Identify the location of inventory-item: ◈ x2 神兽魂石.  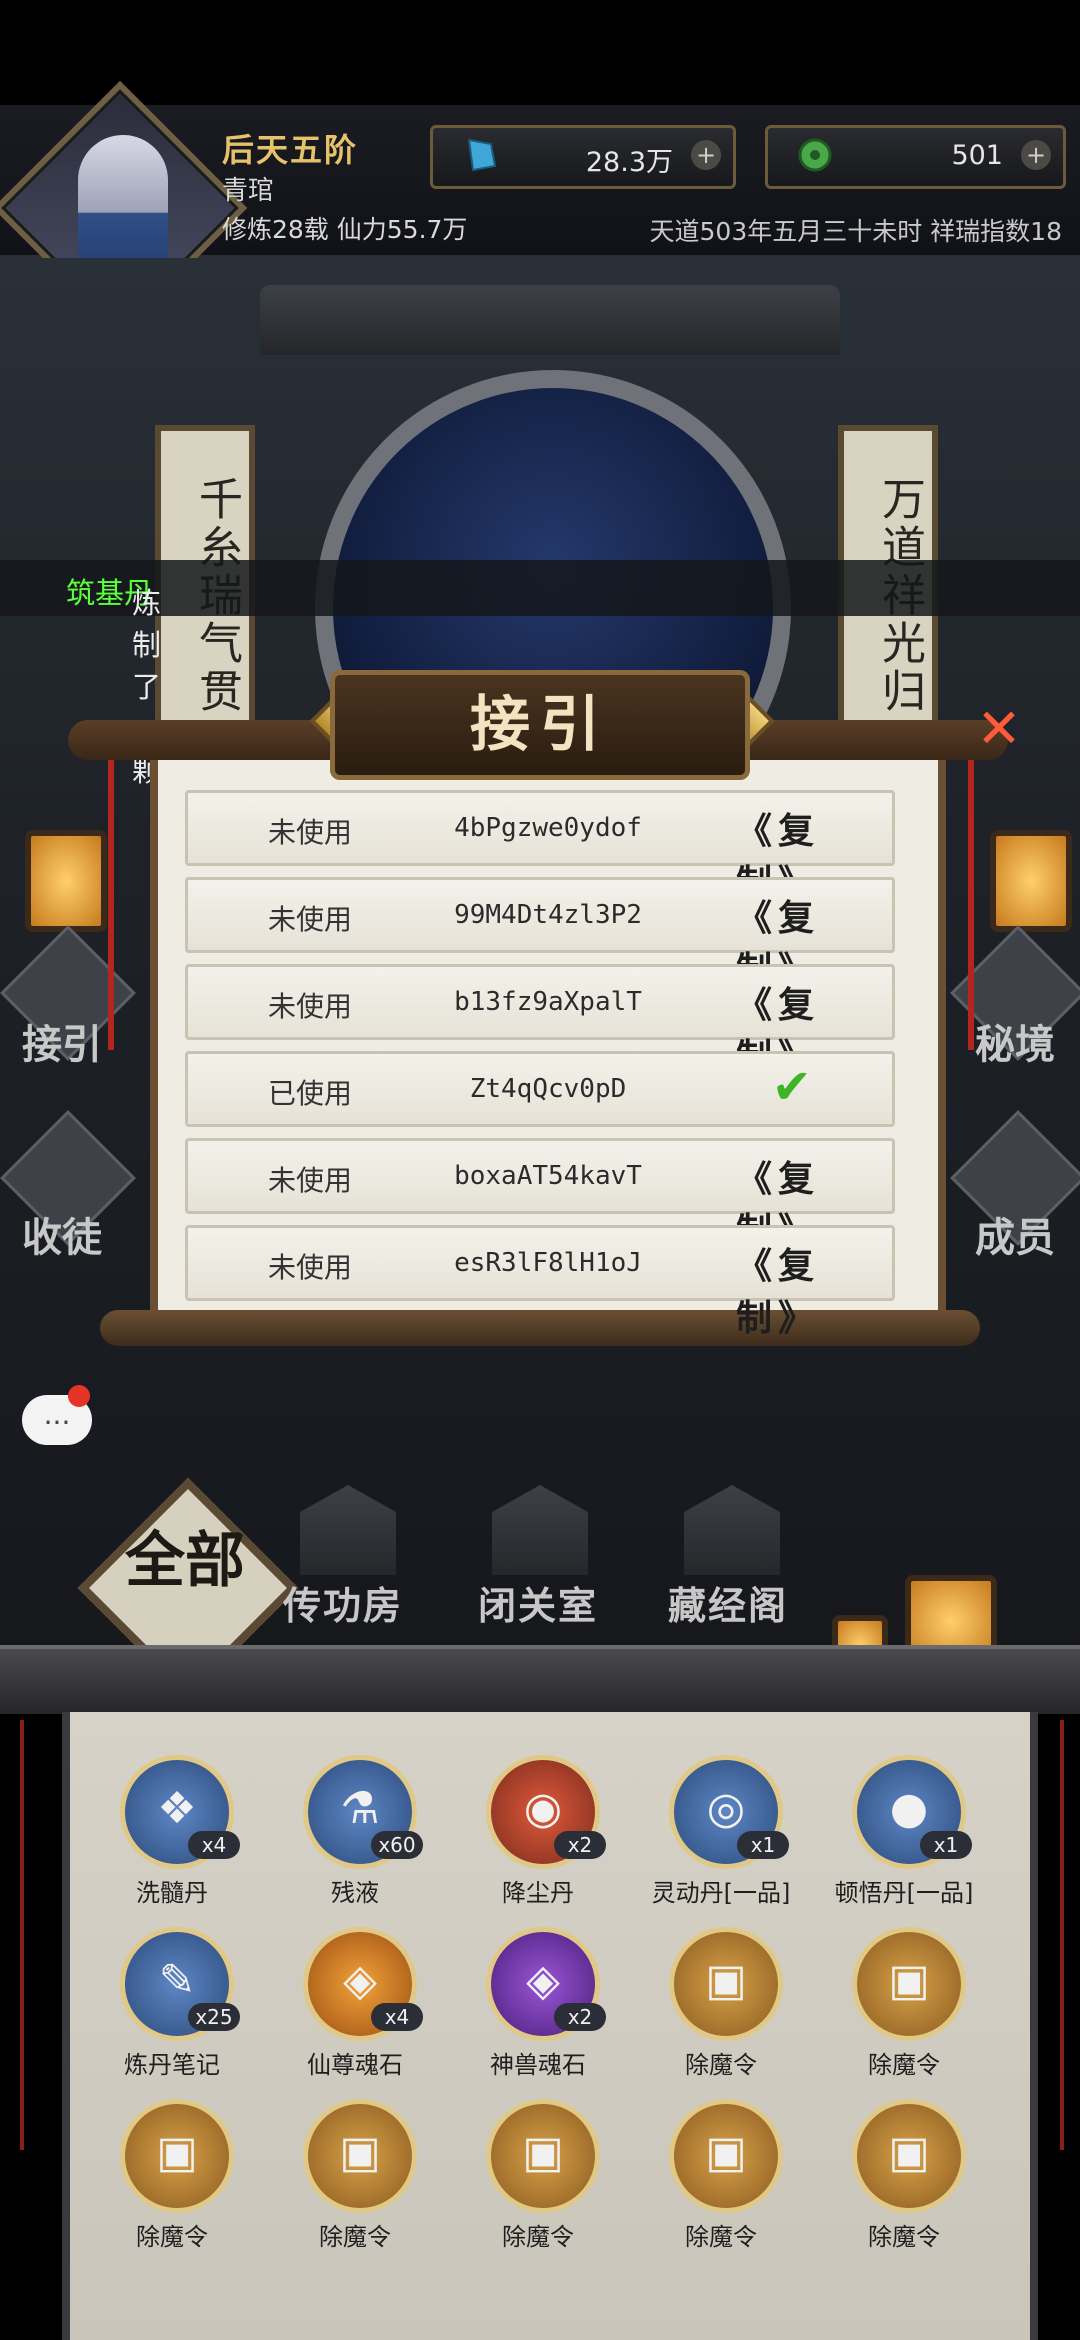
(538, 2007).